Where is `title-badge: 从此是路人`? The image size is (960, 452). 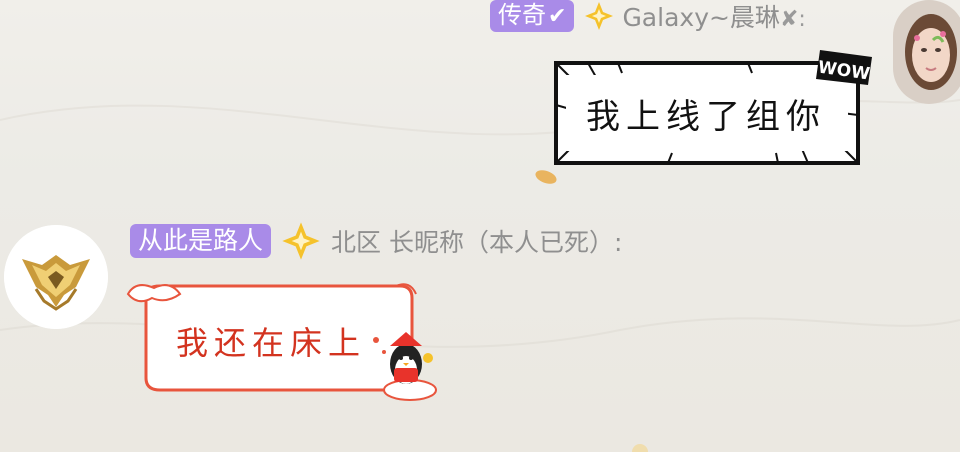 title-badge: 从此是路人 is located at coordinates (201, 241).